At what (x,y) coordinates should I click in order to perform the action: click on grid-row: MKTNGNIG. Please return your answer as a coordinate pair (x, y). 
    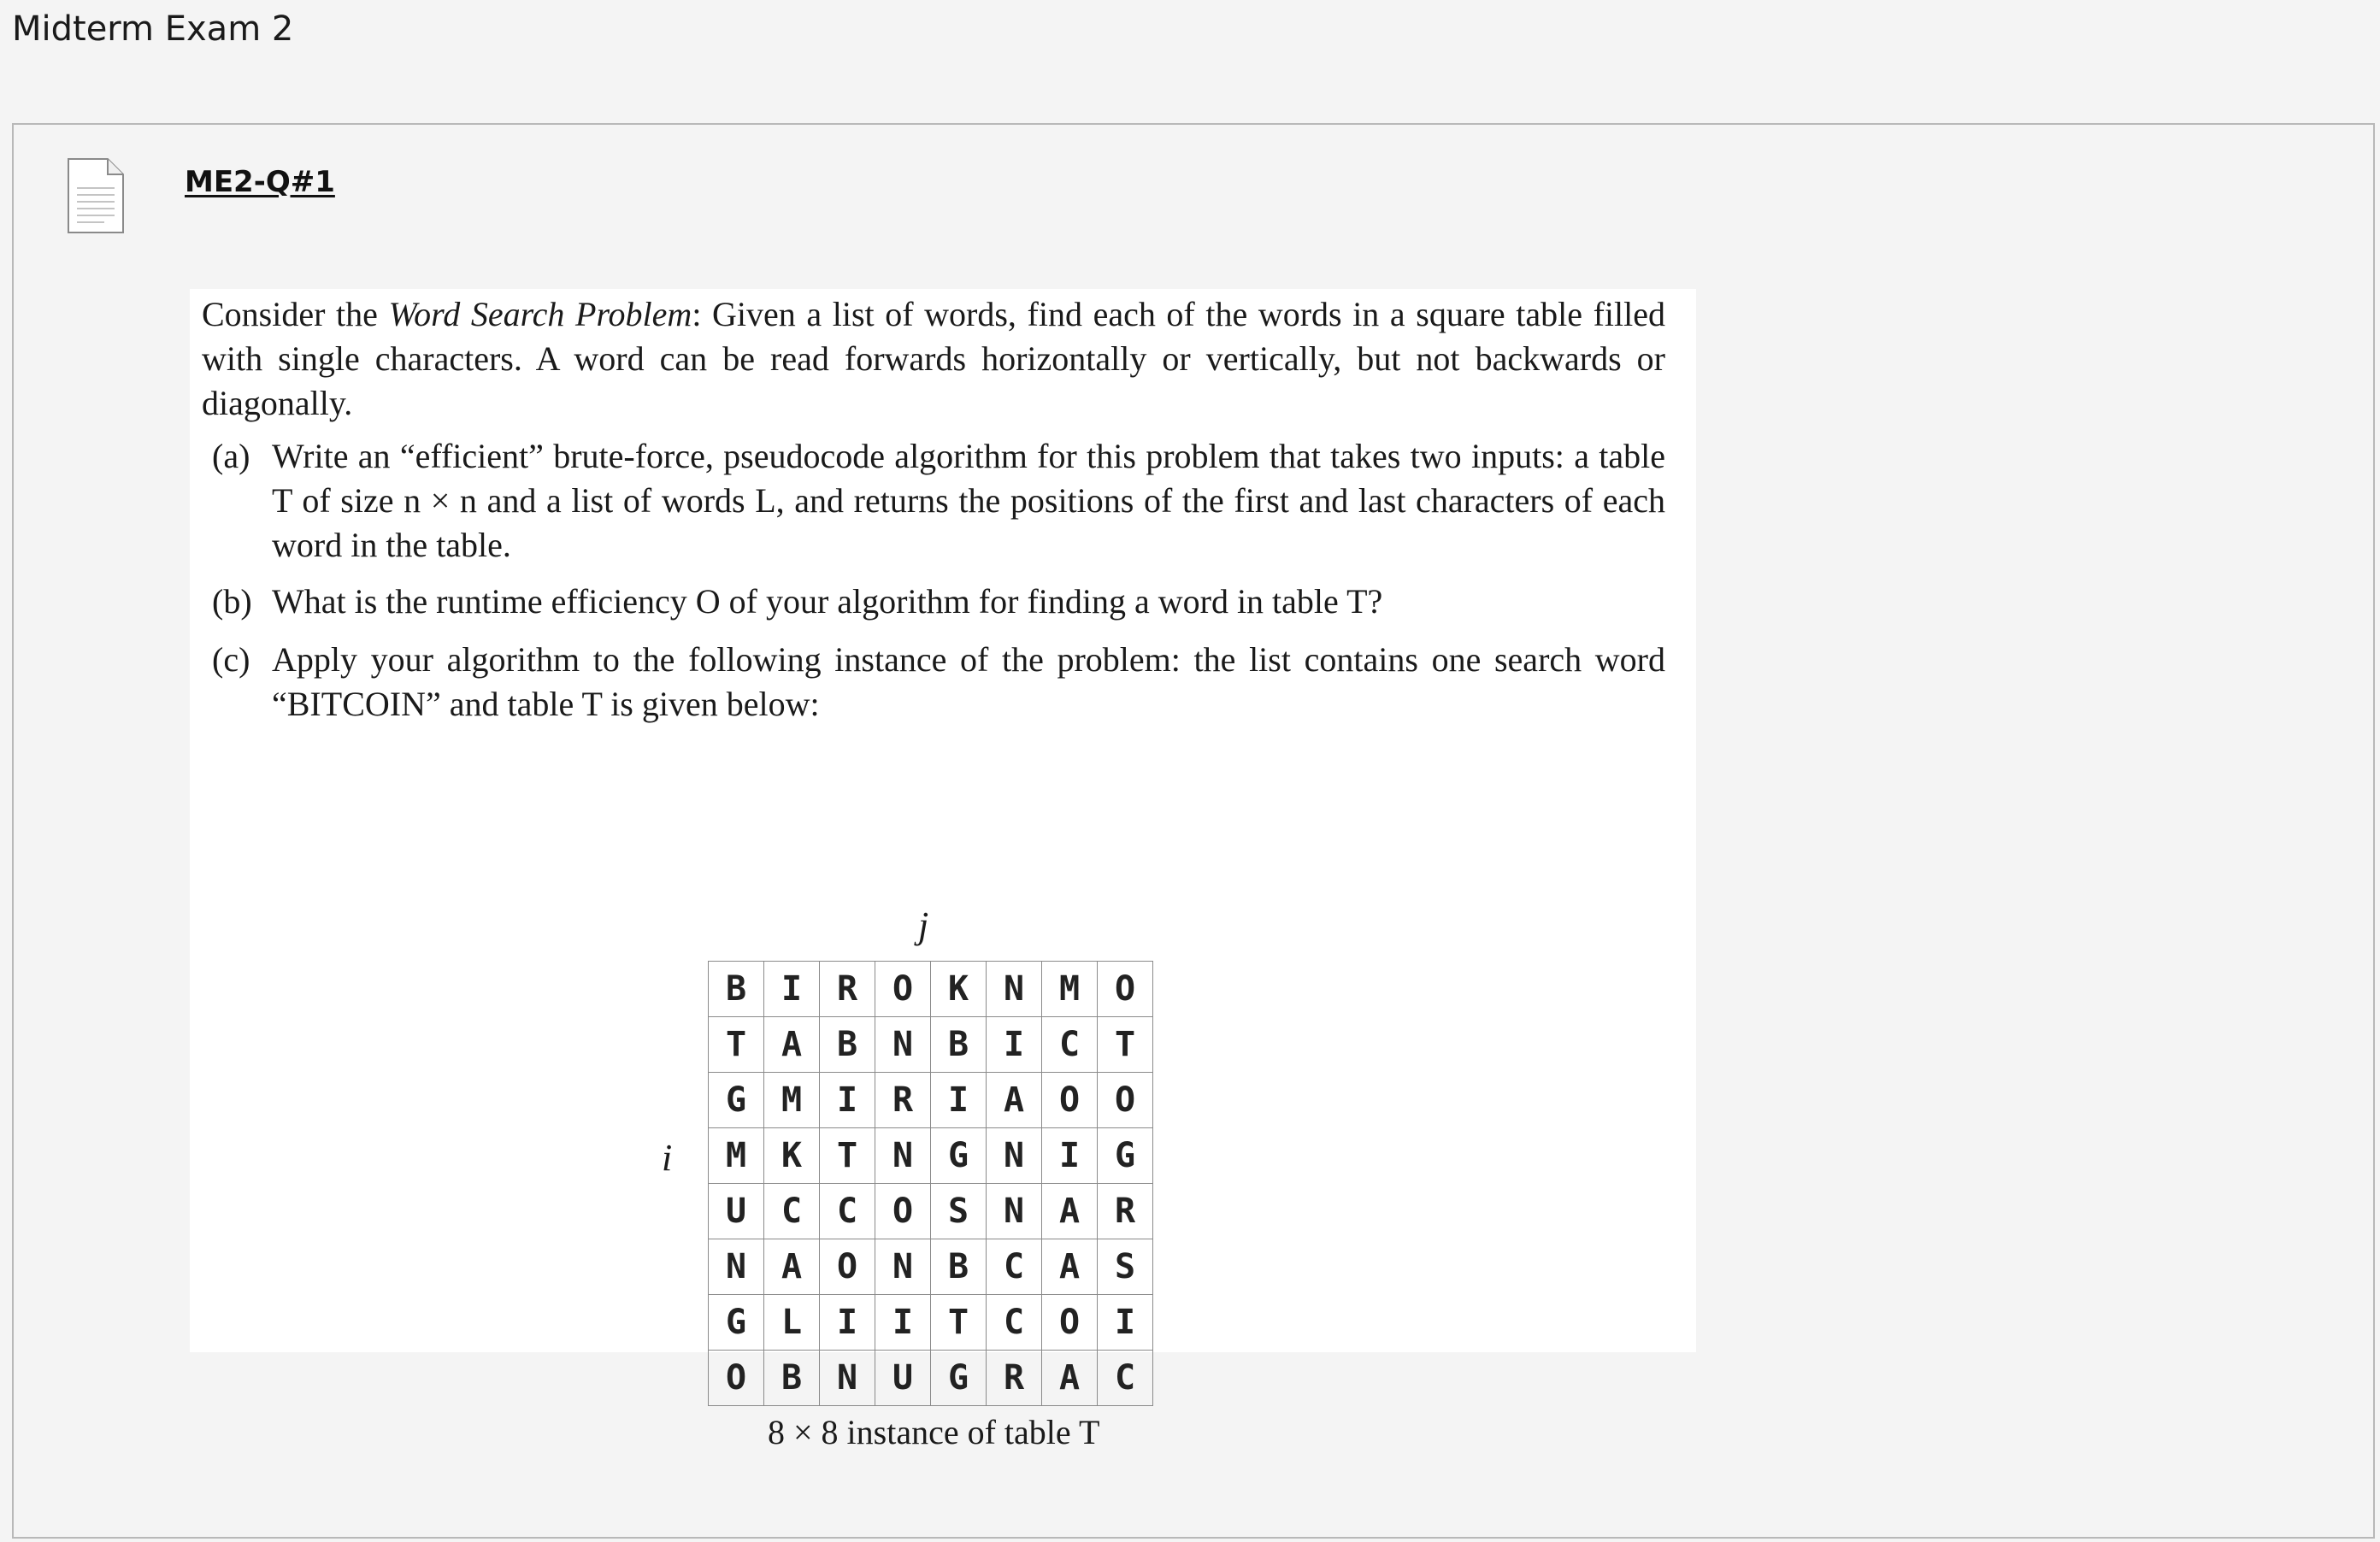
    Looking at the image, I should click on (931, 1155).